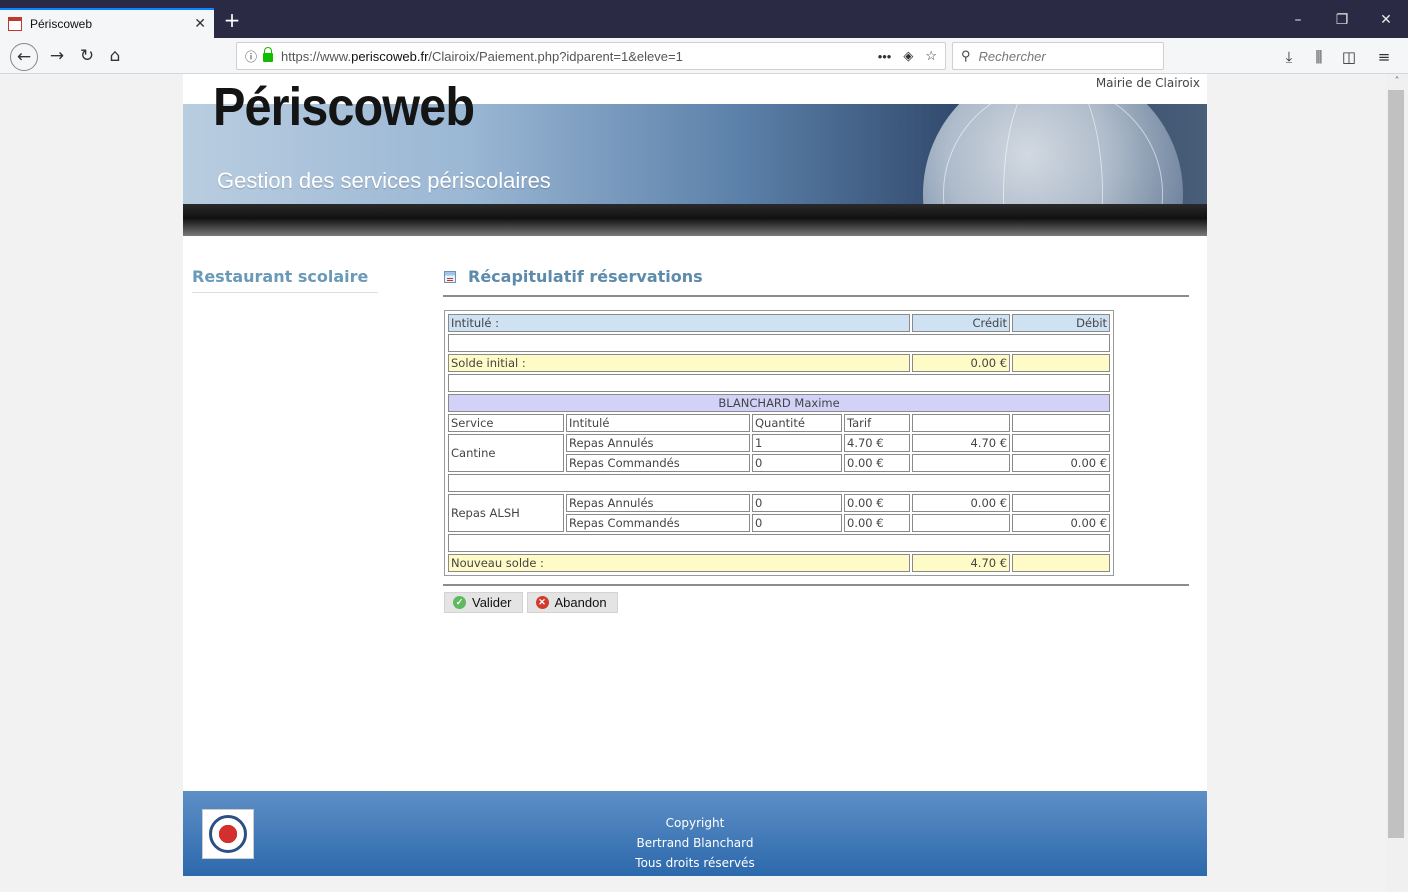 The height and width of the screenshot is (892, 1408). I want to click on browser-tab: Périscoweb ✕, so click(107, 23).